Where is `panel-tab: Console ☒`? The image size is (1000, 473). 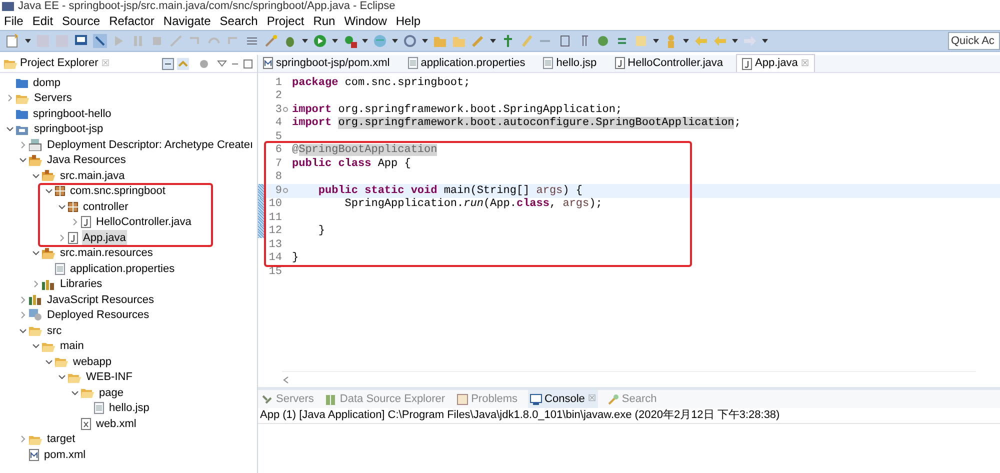
panel-tab: Console ☒ is located at coordinates (563, 399).